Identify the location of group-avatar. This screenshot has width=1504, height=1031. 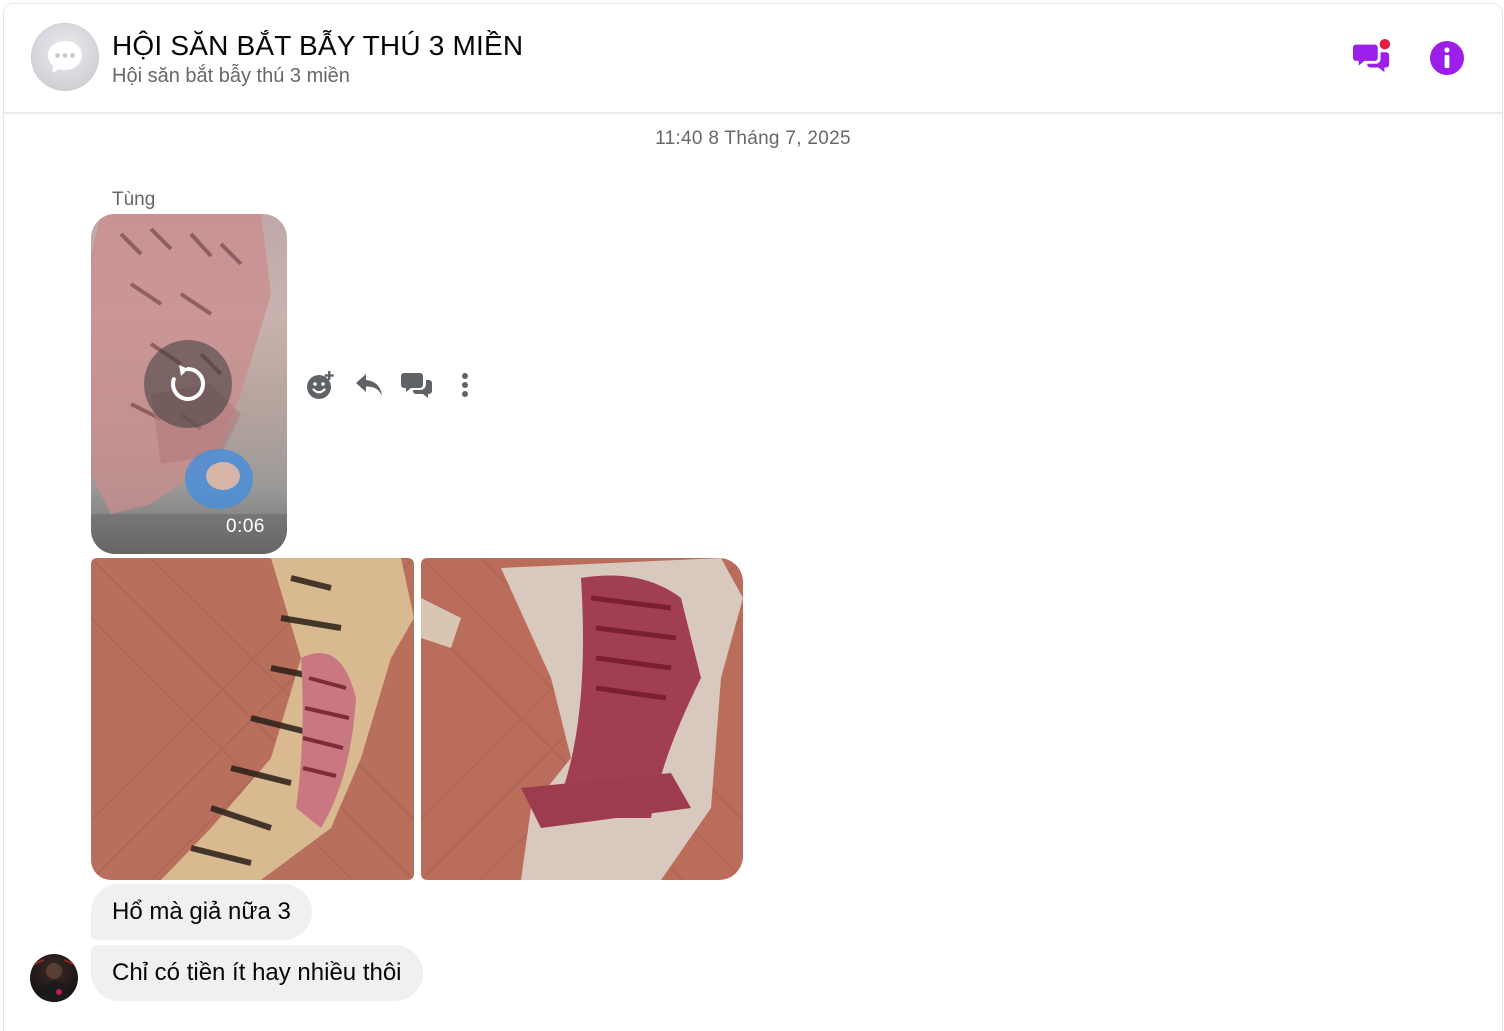
(65, 57).